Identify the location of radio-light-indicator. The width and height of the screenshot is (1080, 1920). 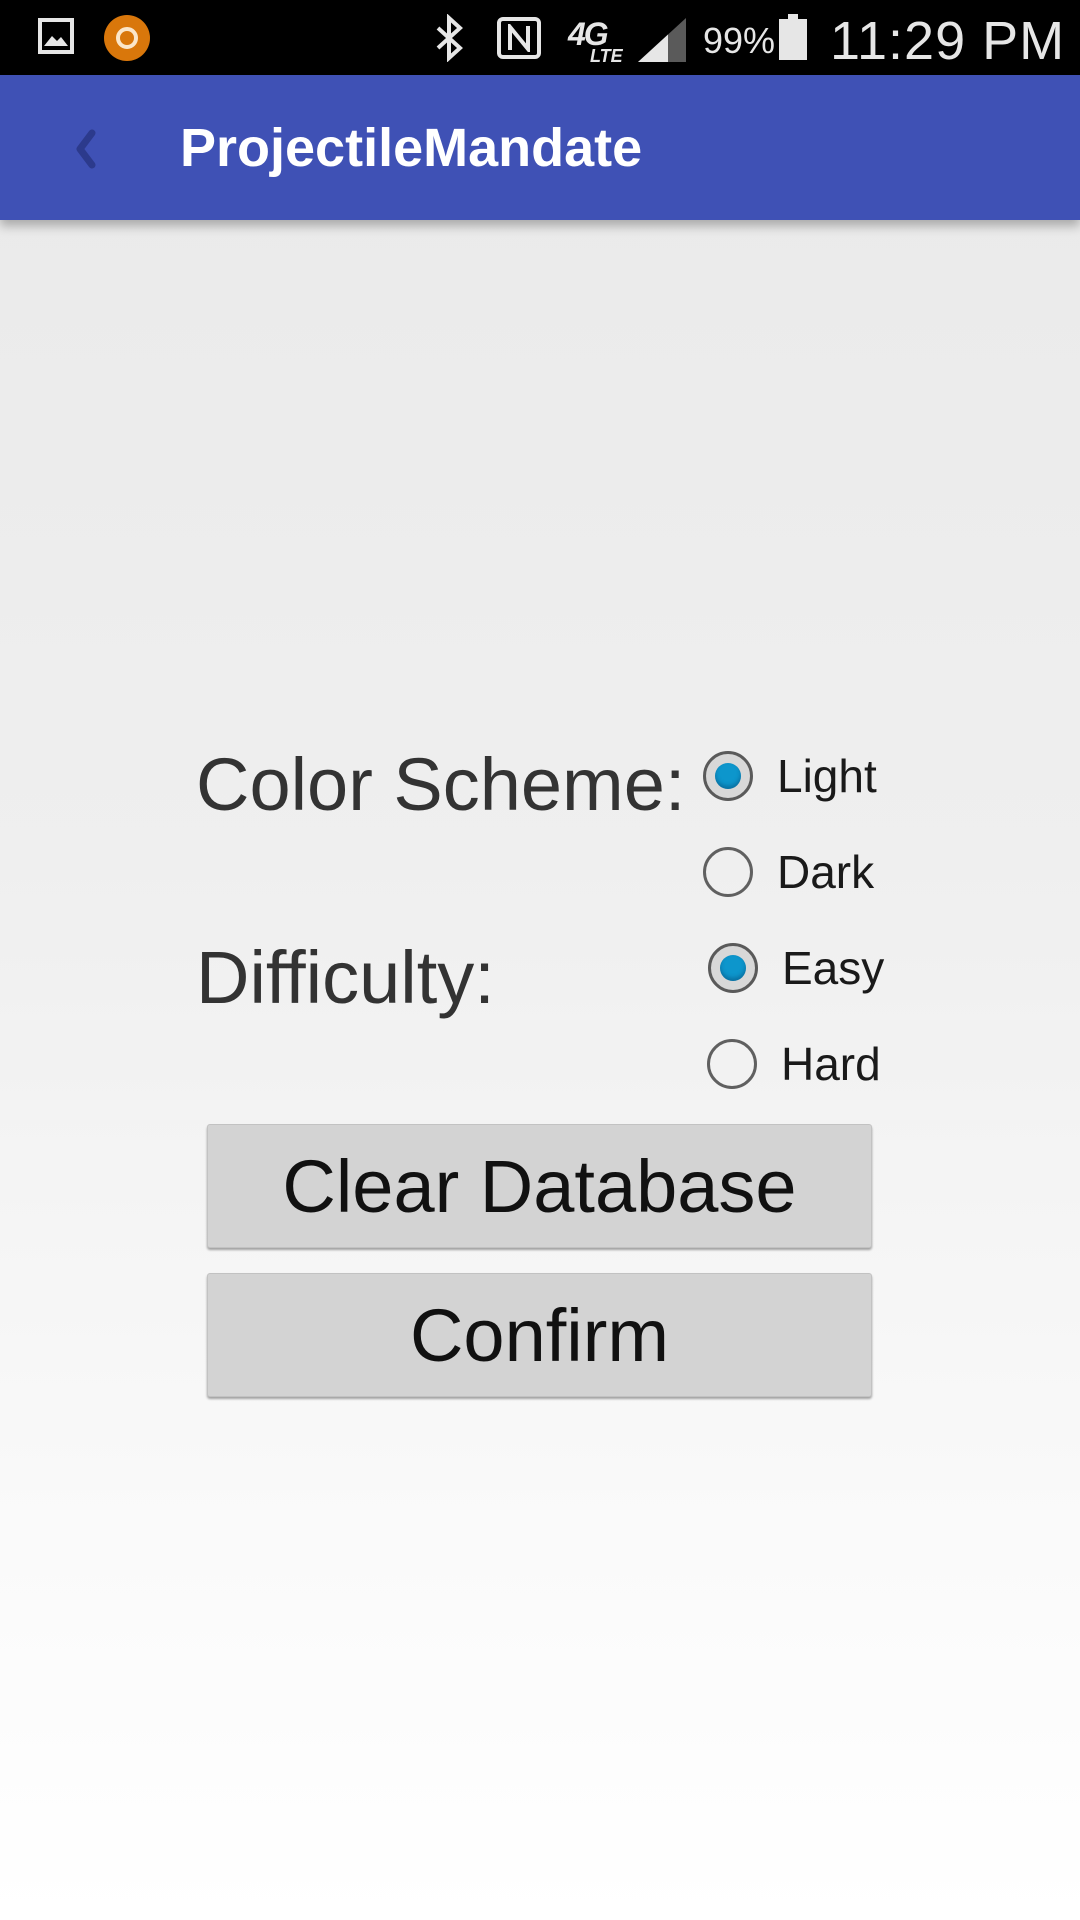
(728, 776).